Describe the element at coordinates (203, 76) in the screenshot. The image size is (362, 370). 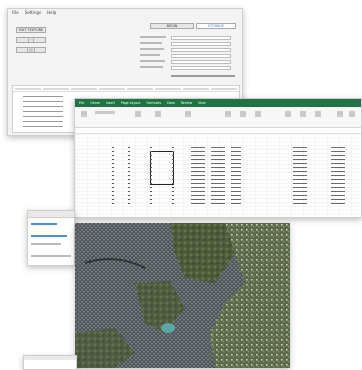
I see `status-line` at that location.